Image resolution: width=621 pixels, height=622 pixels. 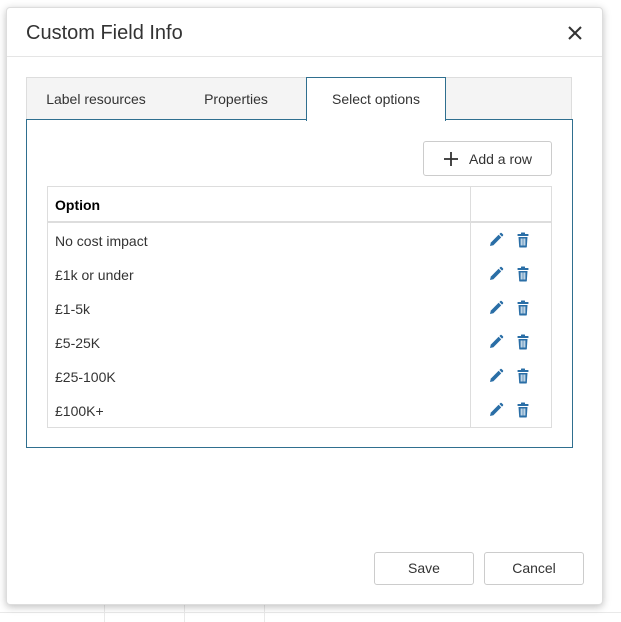 I want to click on column-header-option: Option, so click(x=78, y=205).